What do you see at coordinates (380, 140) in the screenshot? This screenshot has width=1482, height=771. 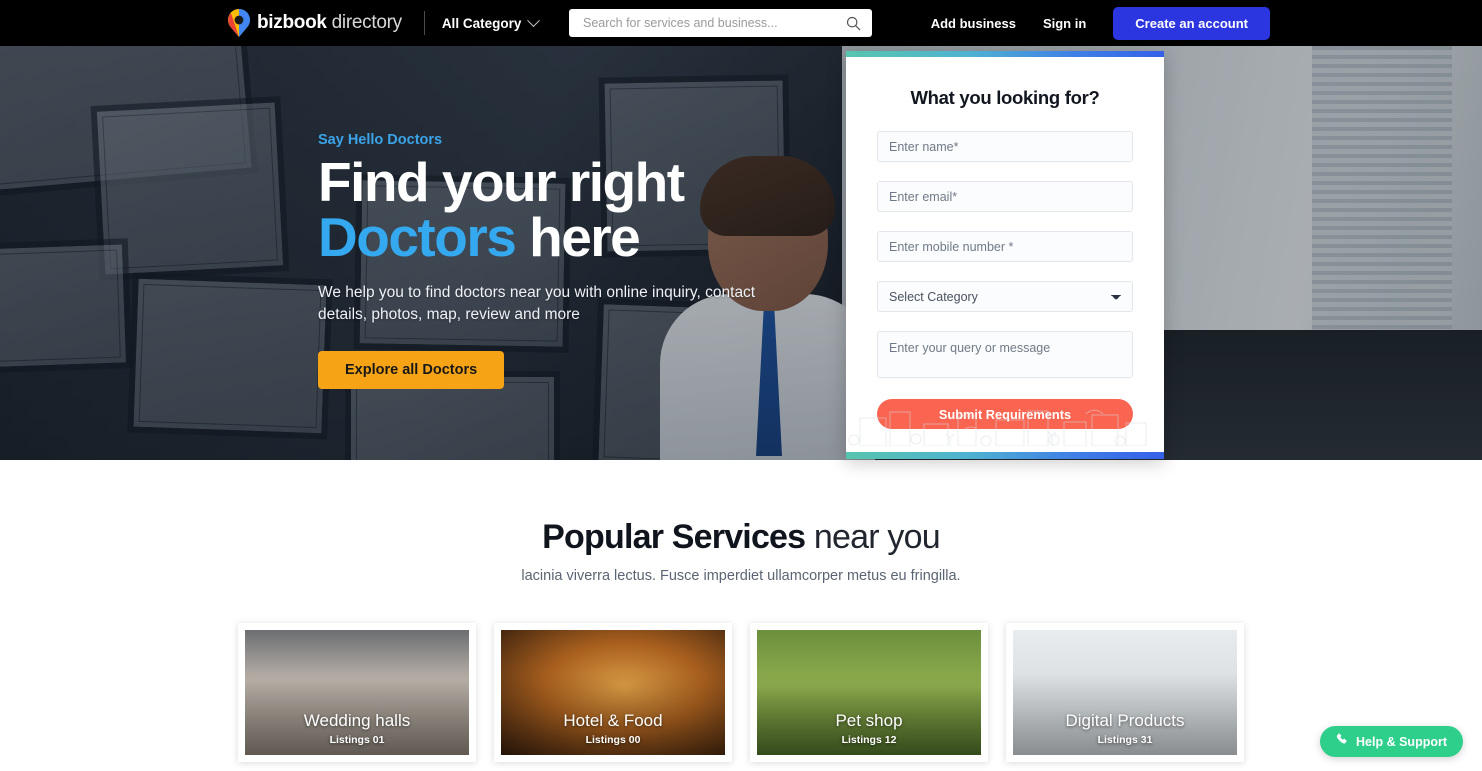 I see `hero-eyebrow: Say Hello Doctors` at bounding box center [380, 140].